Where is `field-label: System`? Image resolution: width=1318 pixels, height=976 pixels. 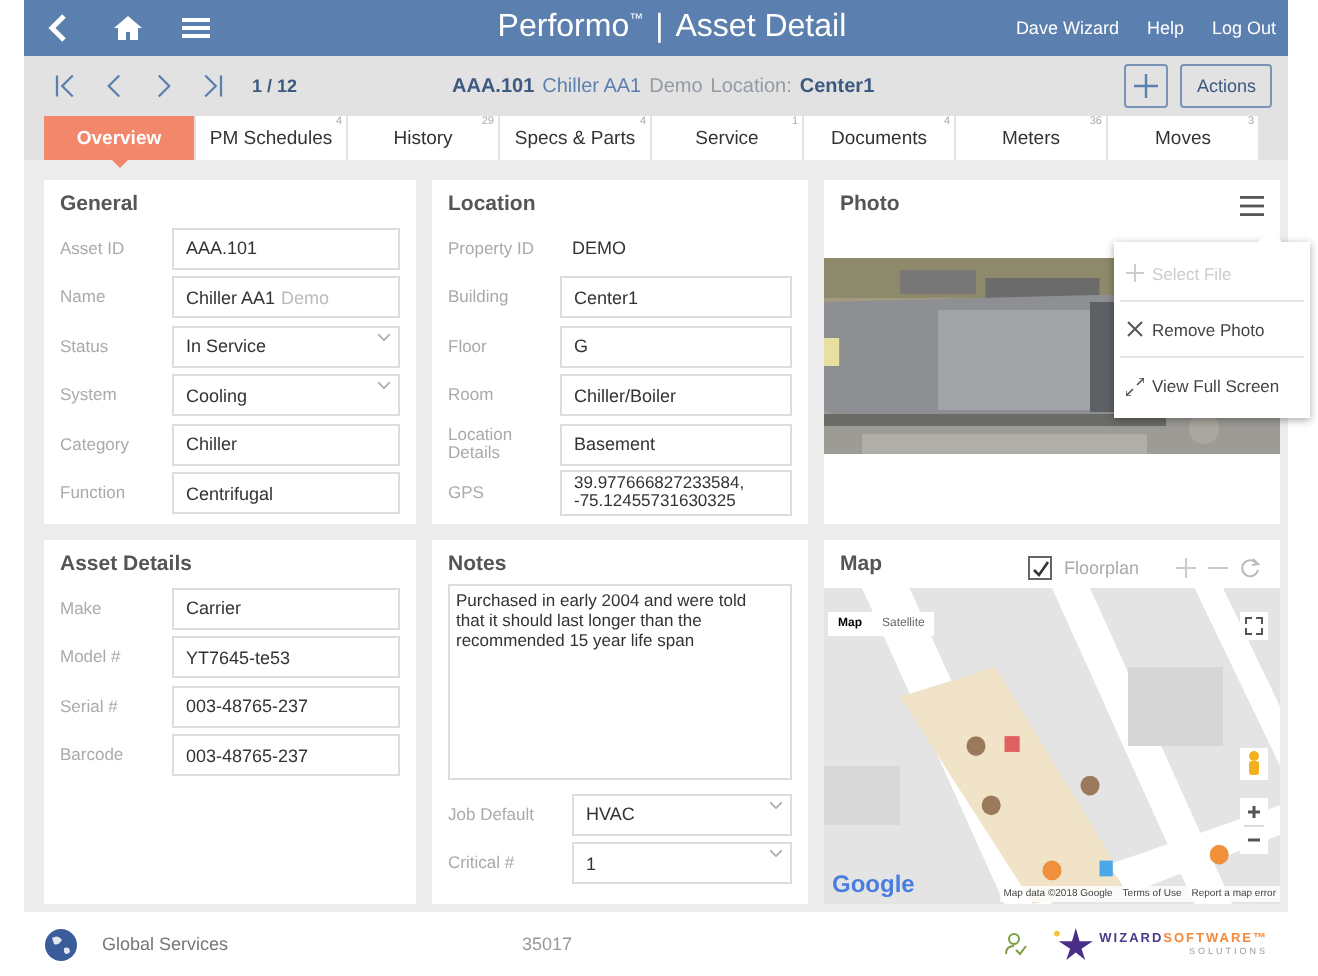
field-label: System is located at coordinates (89, 395).